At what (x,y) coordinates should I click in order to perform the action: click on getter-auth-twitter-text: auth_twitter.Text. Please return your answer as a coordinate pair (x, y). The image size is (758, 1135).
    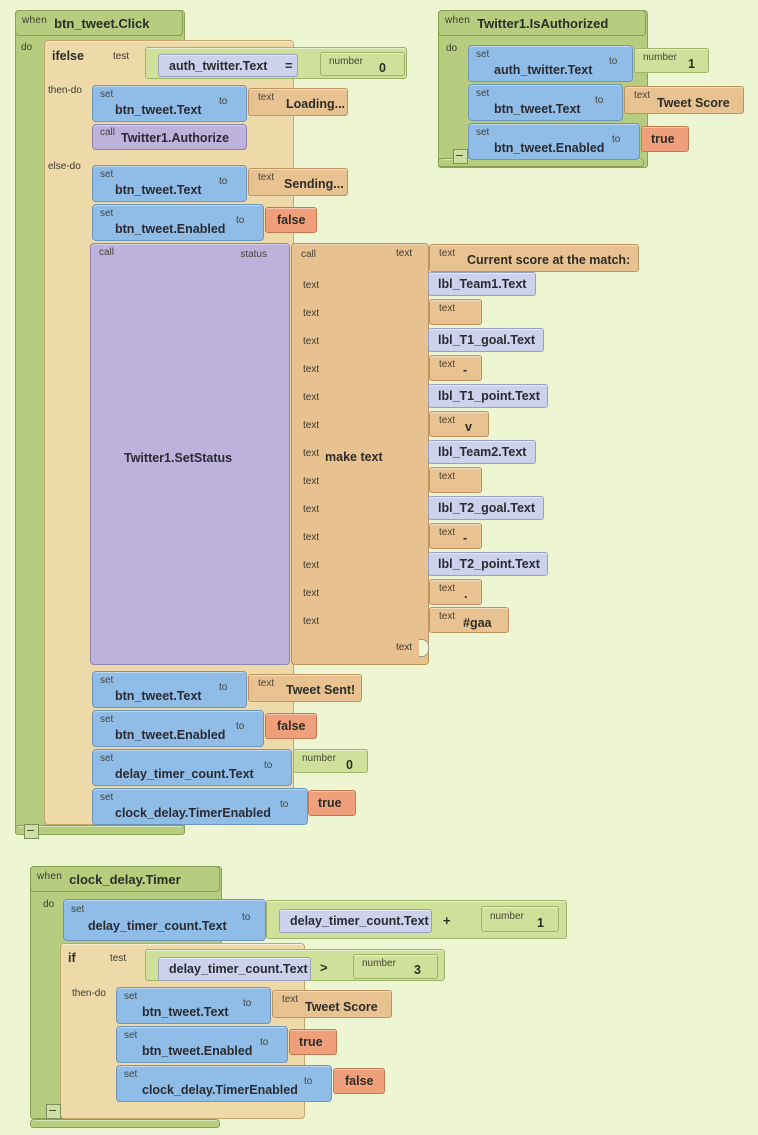
    Looking at the image, I should click on (228, 65).